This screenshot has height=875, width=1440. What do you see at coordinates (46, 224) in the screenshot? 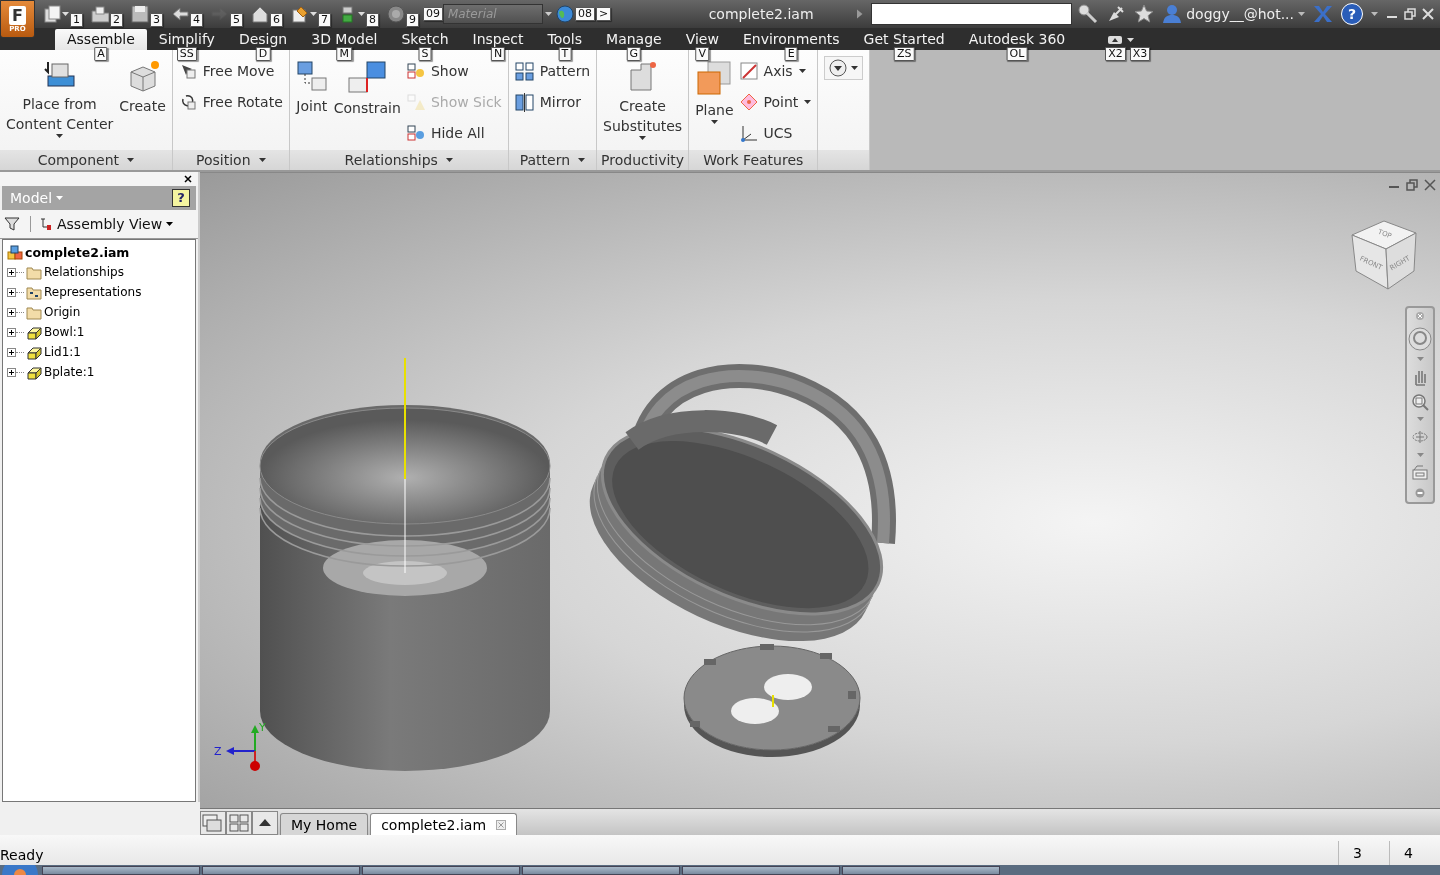
I see `hierarchy-icon` at bounding box center [46, 224].